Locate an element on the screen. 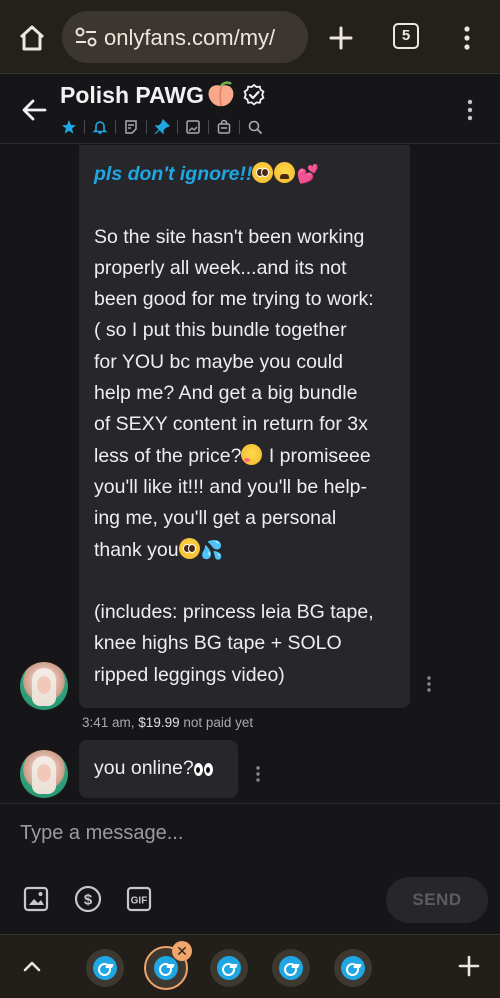 The width and height of the screenshot is (500, 998). image-upload-icon is located at coordinates (36, 899).